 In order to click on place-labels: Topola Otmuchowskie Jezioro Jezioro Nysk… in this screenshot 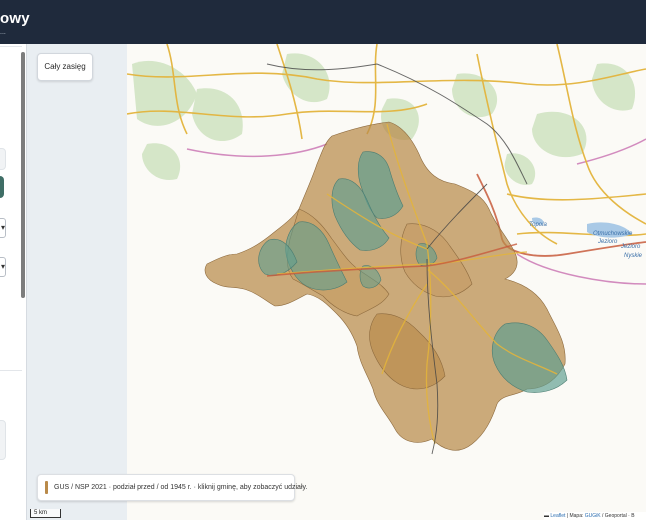, I will do `click(586, 240)`.